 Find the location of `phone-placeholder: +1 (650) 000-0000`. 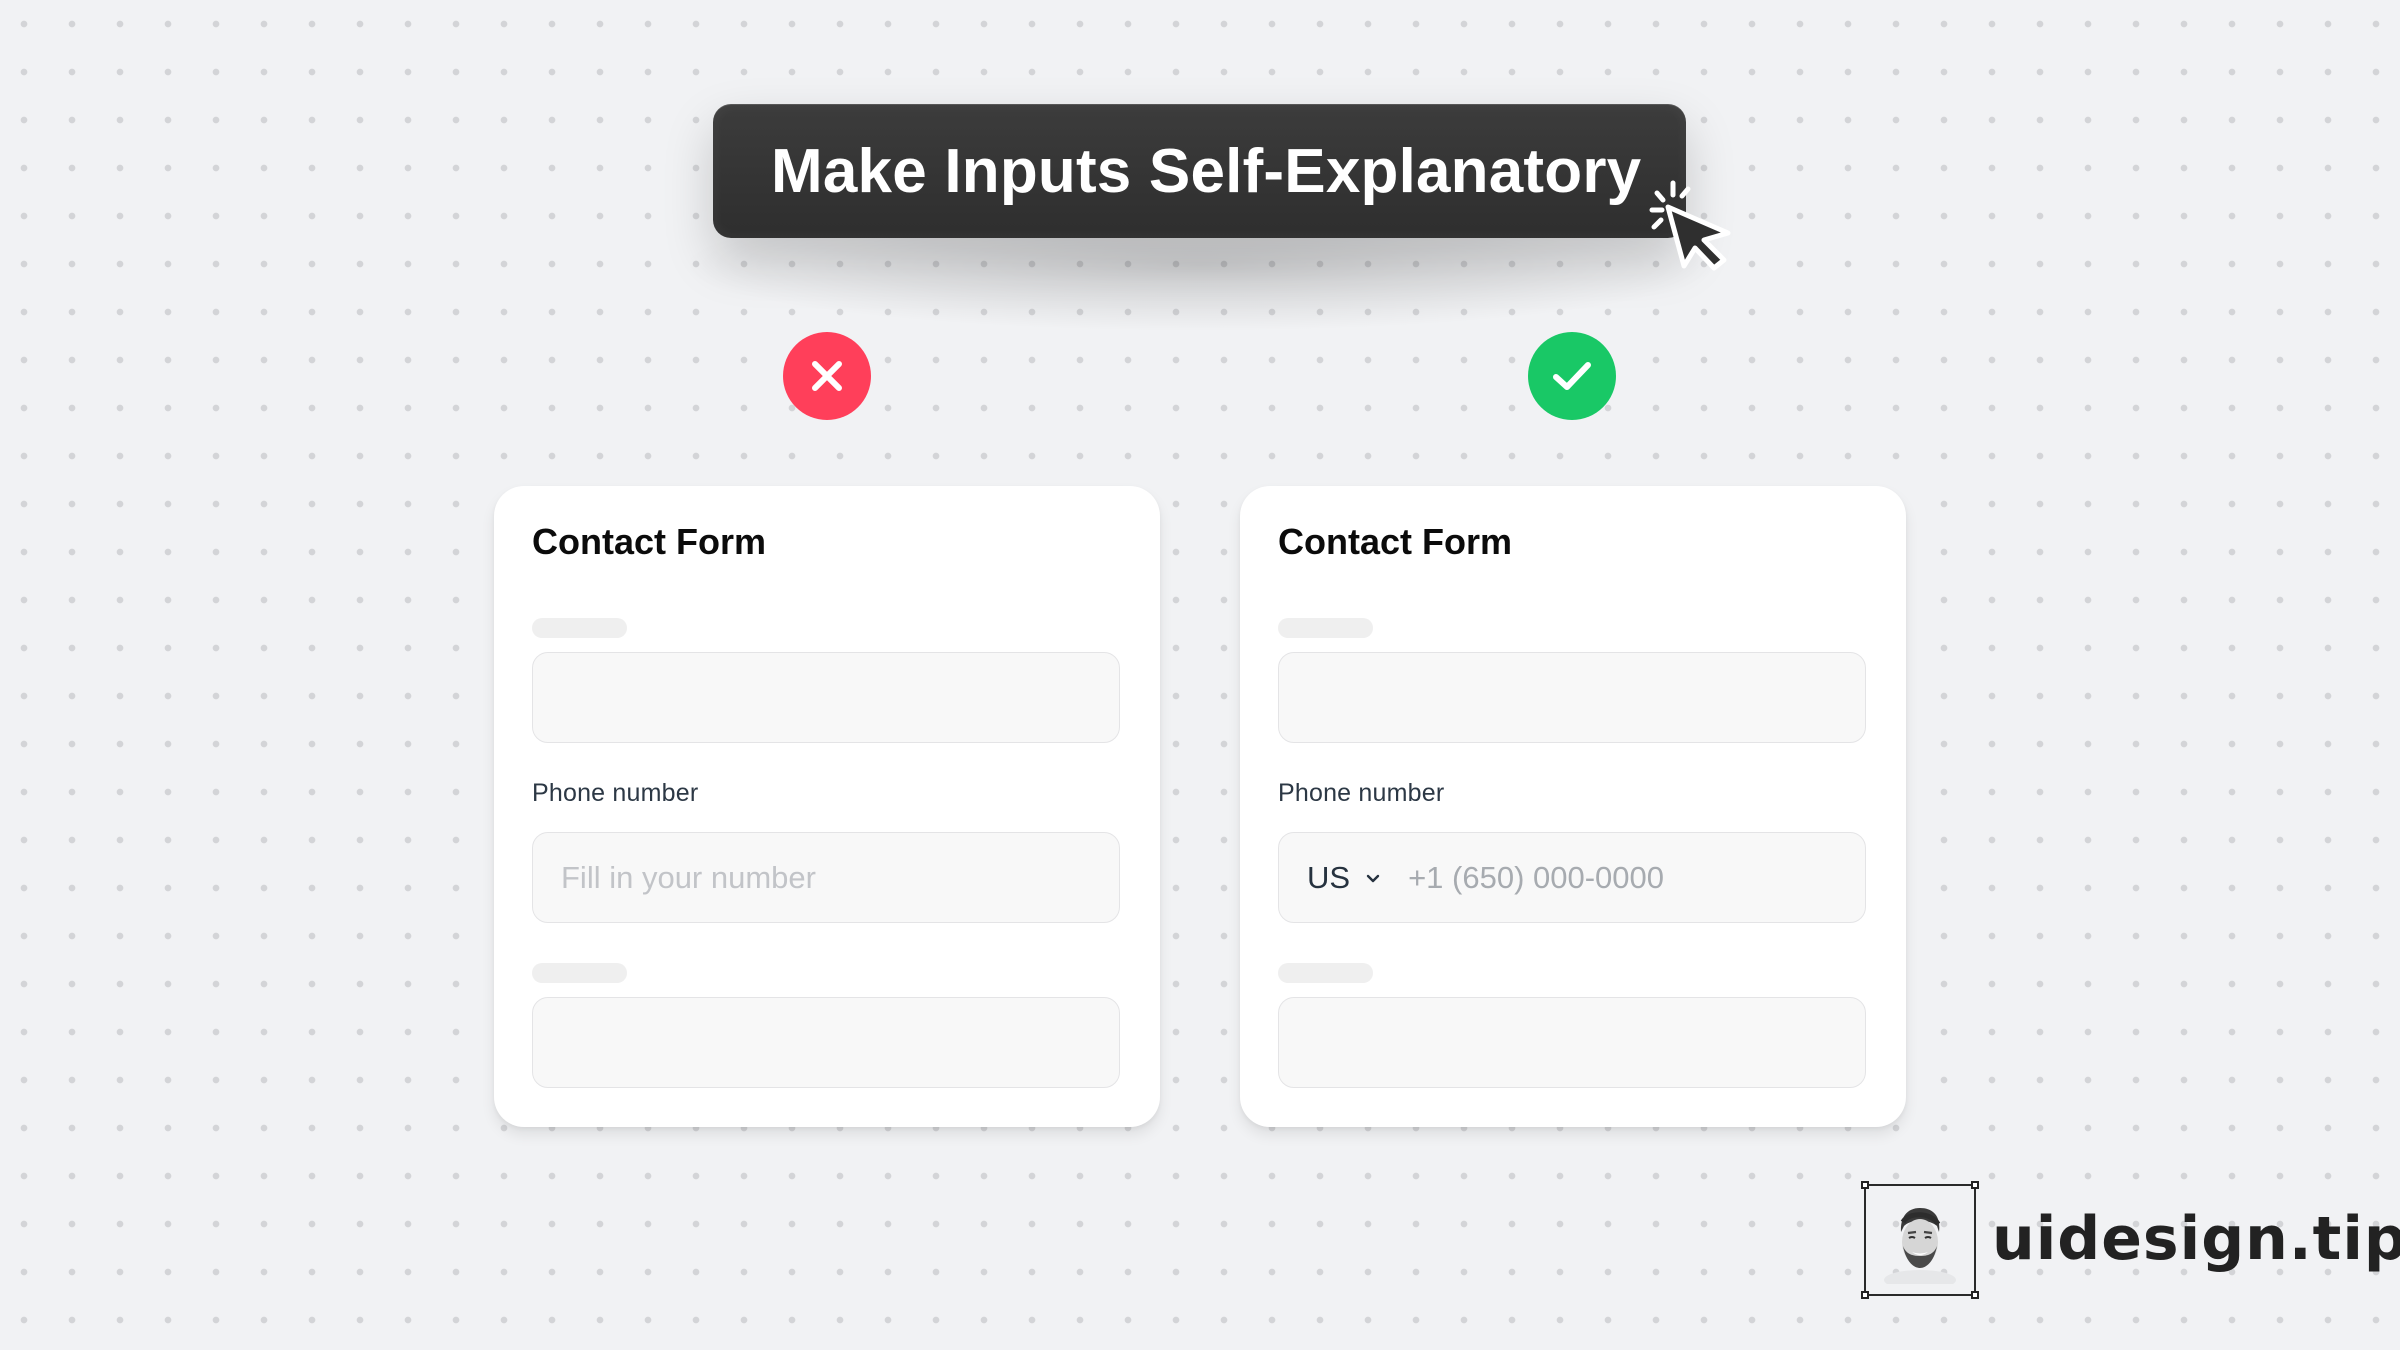

phone-placeholder: +1 (650) 000-0000 is located at coordinates (1536, 877).